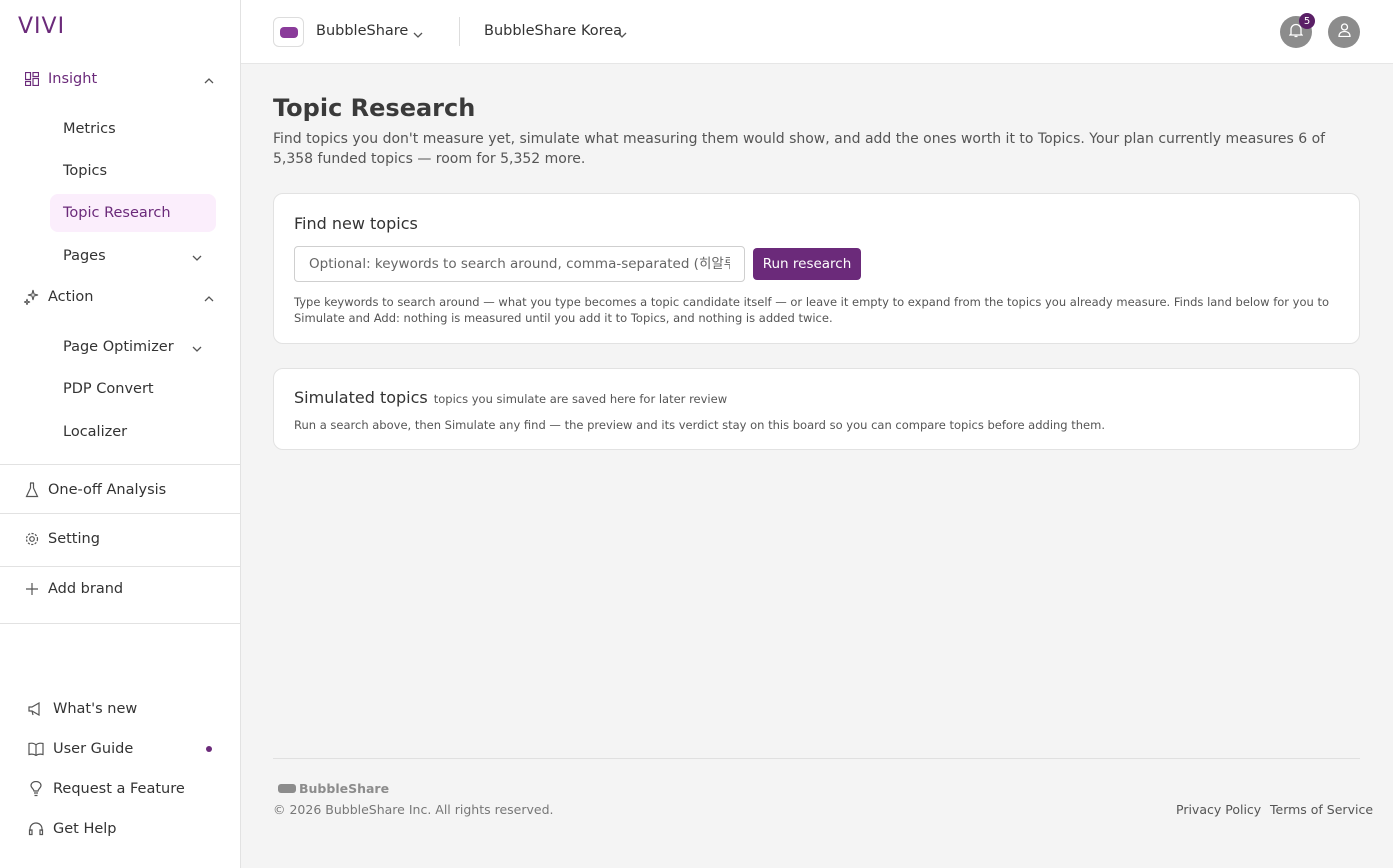 The height and width of the screenshot is (868, 1393). What do you see at coordinates (519, 264) in the screenshot?
I see `keywords-input` at bounding box center [519, 264].